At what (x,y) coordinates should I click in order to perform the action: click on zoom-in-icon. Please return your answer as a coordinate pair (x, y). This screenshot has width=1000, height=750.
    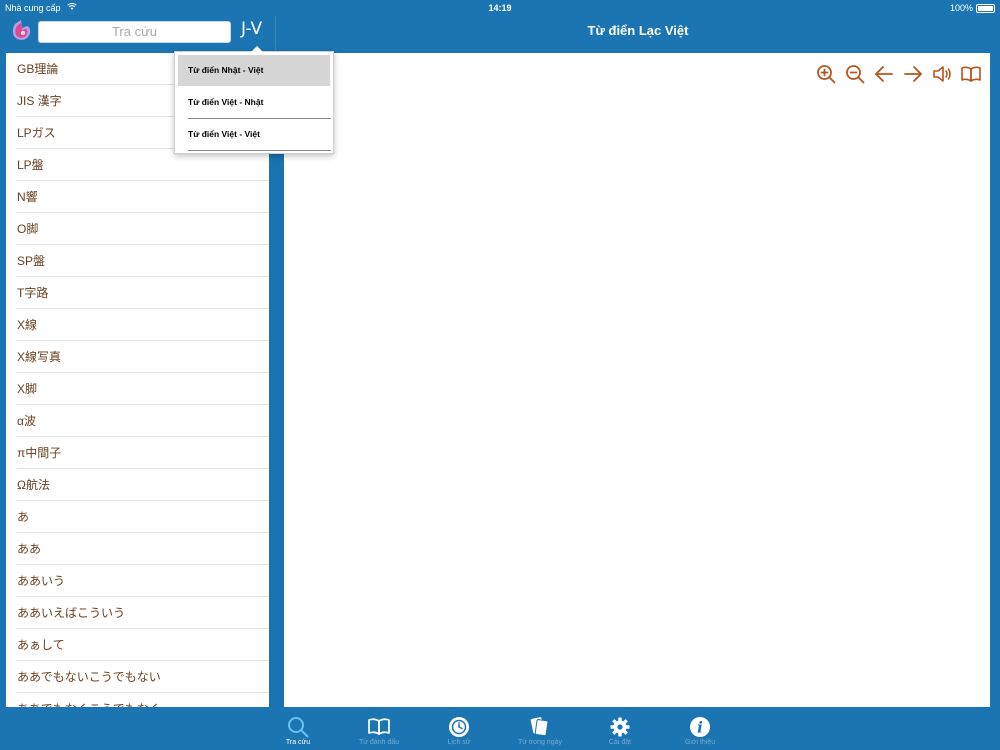
    Looking at the image, I should click on (826, 74).